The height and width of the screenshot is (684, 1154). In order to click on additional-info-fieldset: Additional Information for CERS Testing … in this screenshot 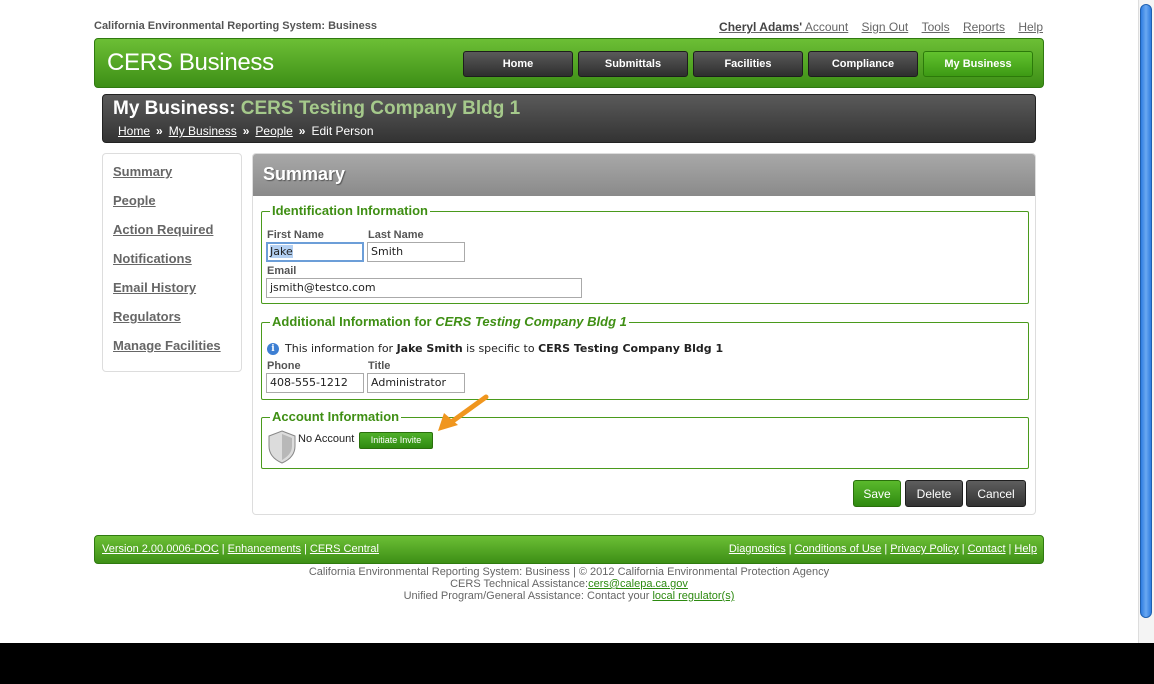, I will do `click(645, 357)`.